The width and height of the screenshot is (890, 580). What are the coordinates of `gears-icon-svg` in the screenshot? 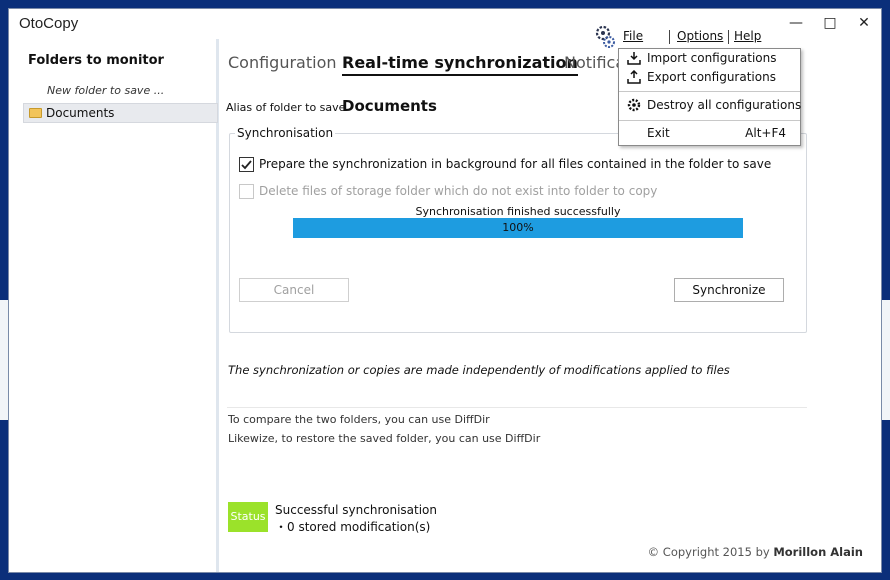 It's located at (605, 36).